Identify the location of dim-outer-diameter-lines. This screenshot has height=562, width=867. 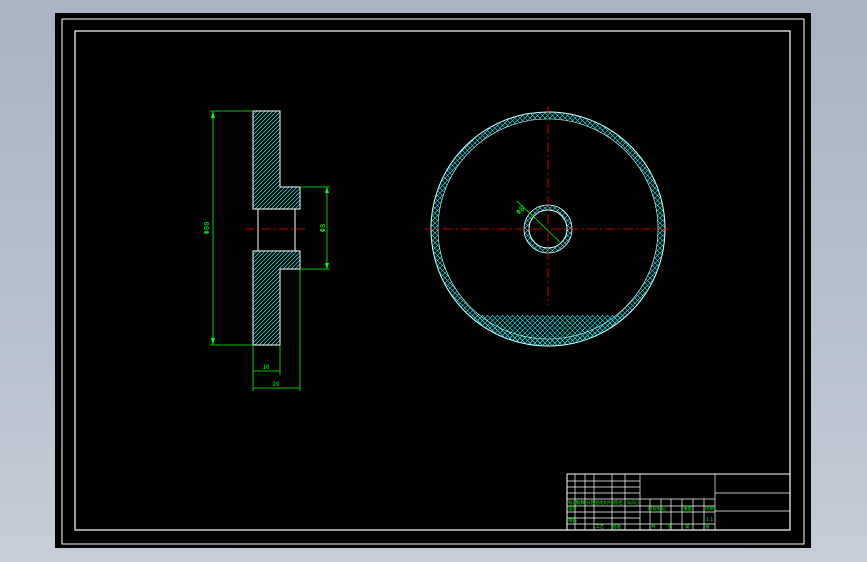
(231, 228).